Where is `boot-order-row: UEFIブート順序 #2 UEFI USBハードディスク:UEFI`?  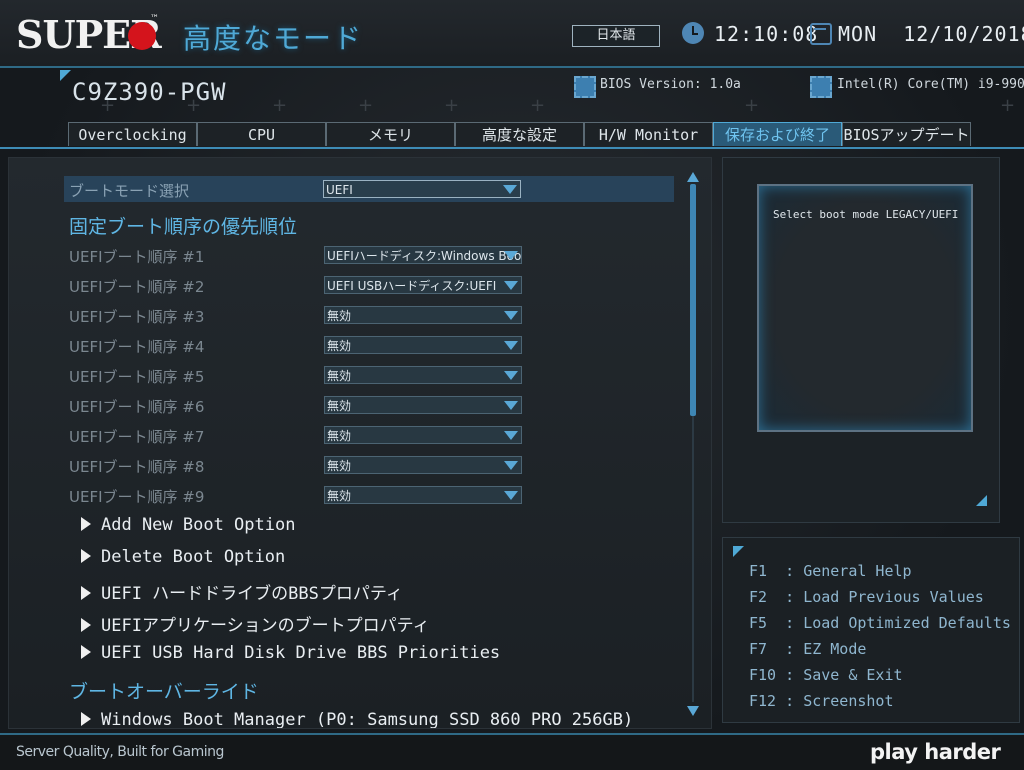
boot-order-row: UEFIブート順序 #2 UEFI USBハードディスク:UEFI is located at coordinates (369, 285).